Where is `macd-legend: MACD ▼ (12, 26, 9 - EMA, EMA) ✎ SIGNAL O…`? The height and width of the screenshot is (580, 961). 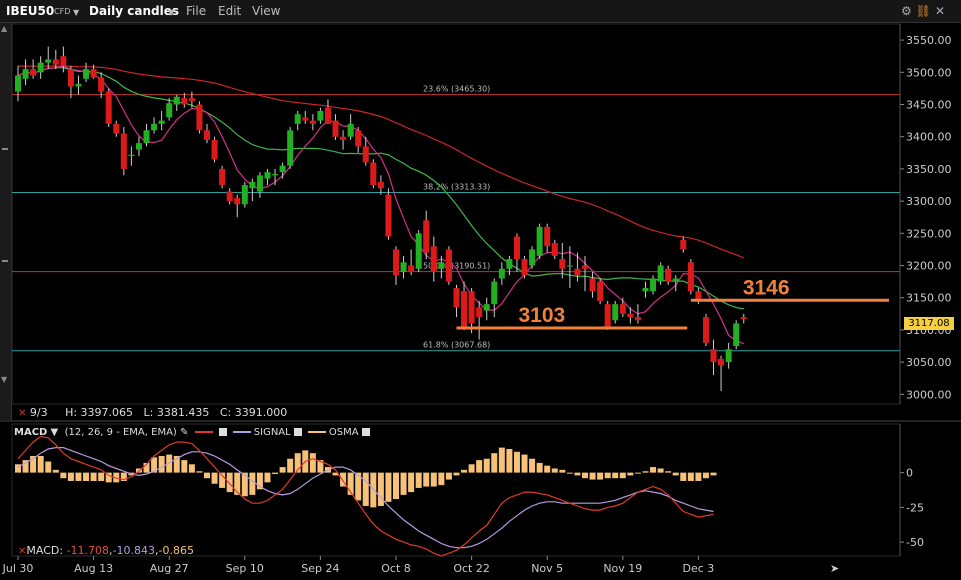
macd-legend: MACD ▼ (12, 26, 9 - EMA, EMA) ✎ SIGNAL O… is located at coordinates (192, 432).